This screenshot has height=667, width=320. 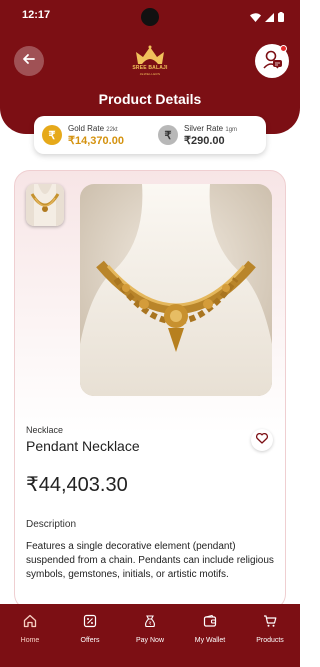 I want to click on products-icon, so click(x=270, y=623).